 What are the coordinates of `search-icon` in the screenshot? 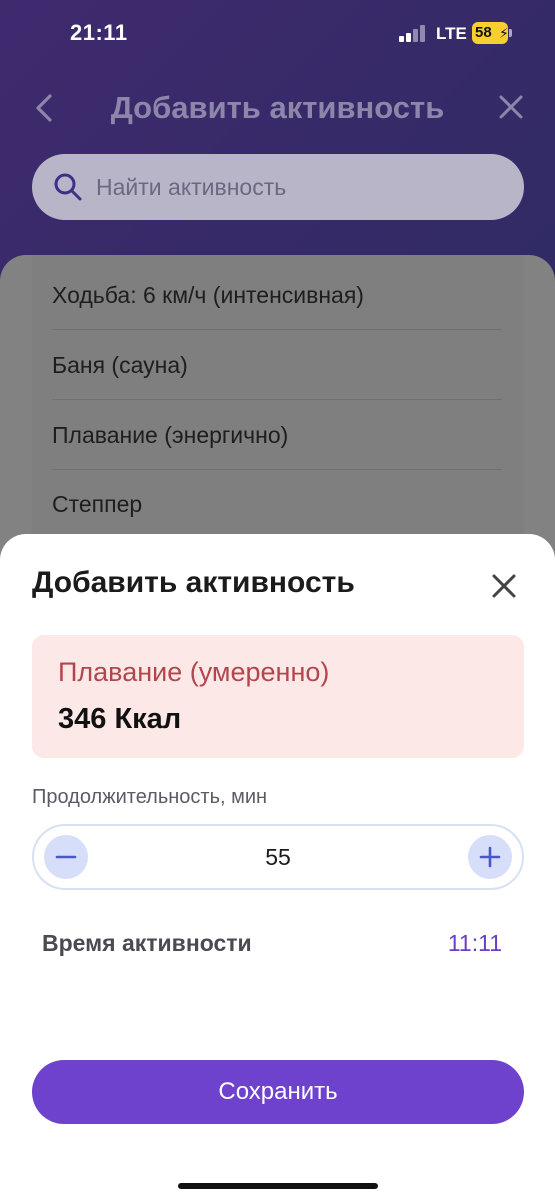 It's located at (68, 187).